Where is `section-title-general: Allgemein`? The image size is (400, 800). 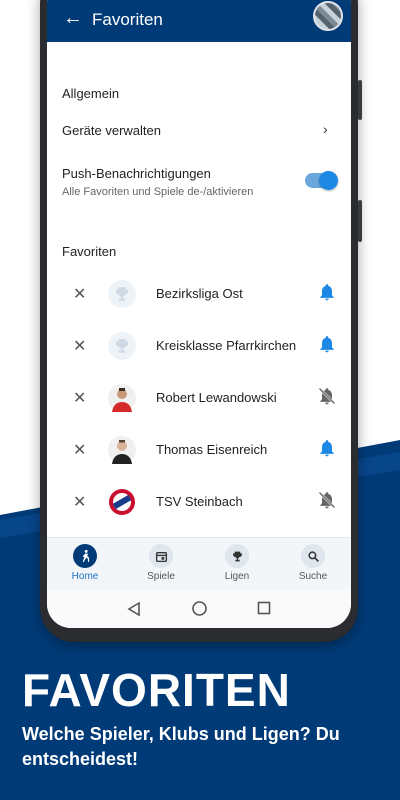 section-title-general: Allgemein is located at coordinates (91, 93).